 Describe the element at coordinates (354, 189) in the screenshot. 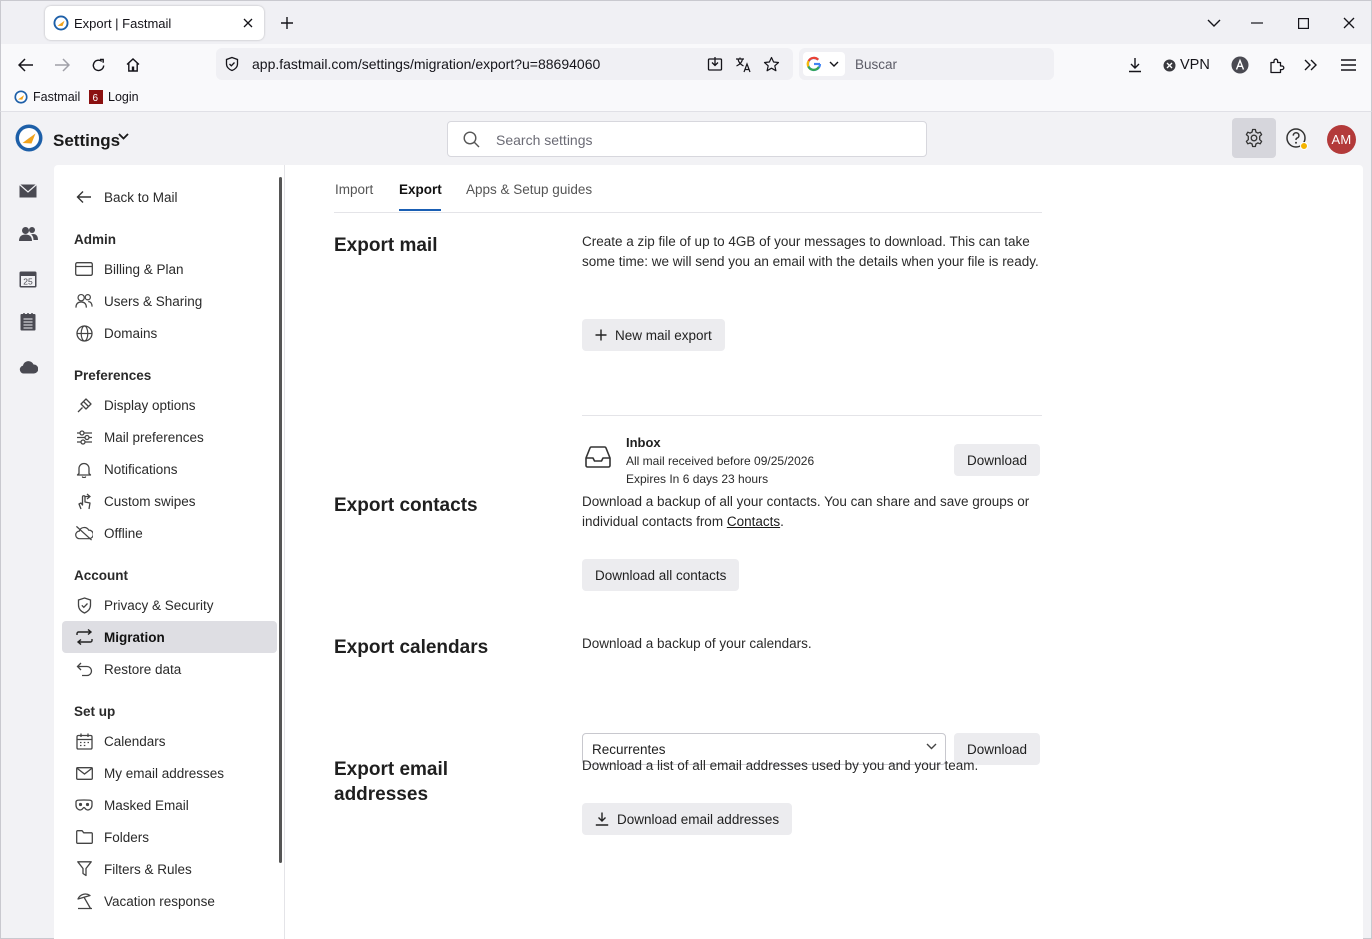

I see `tab-import: Import` at that location.